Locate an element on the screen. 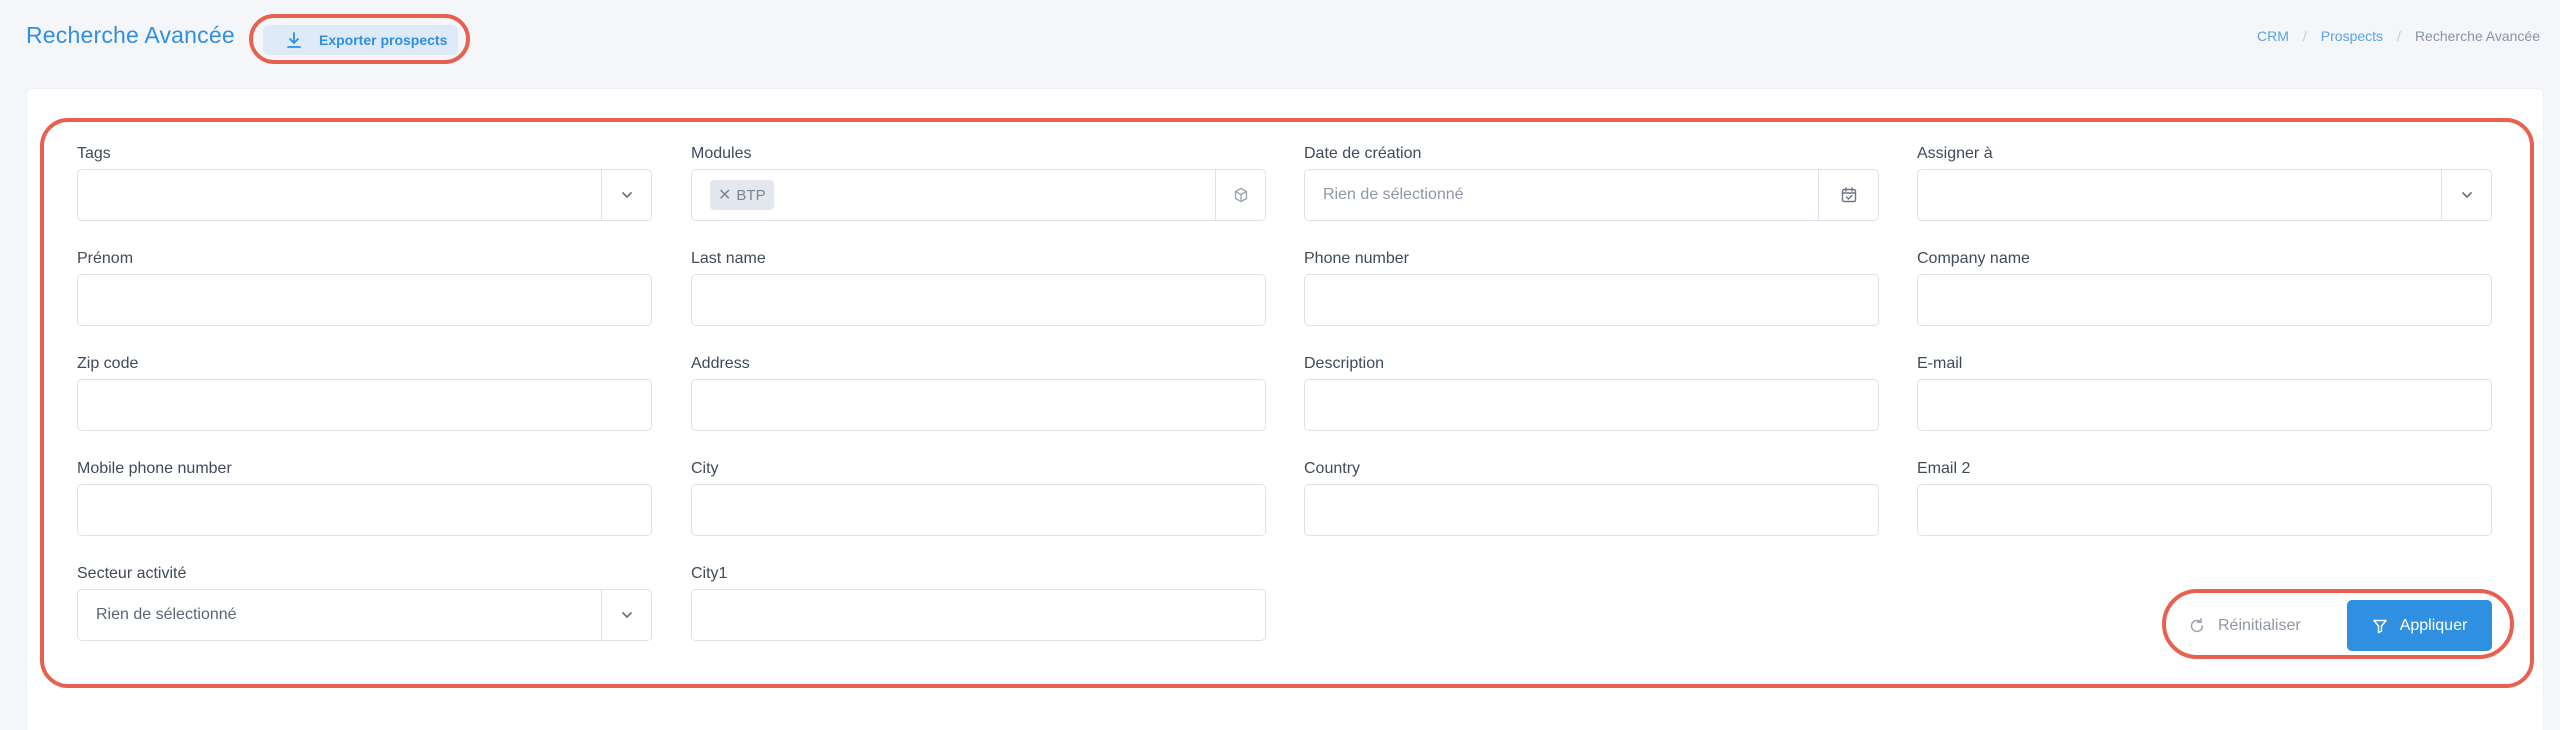  email-field: E-mail is located at coordinates (2204, 392).